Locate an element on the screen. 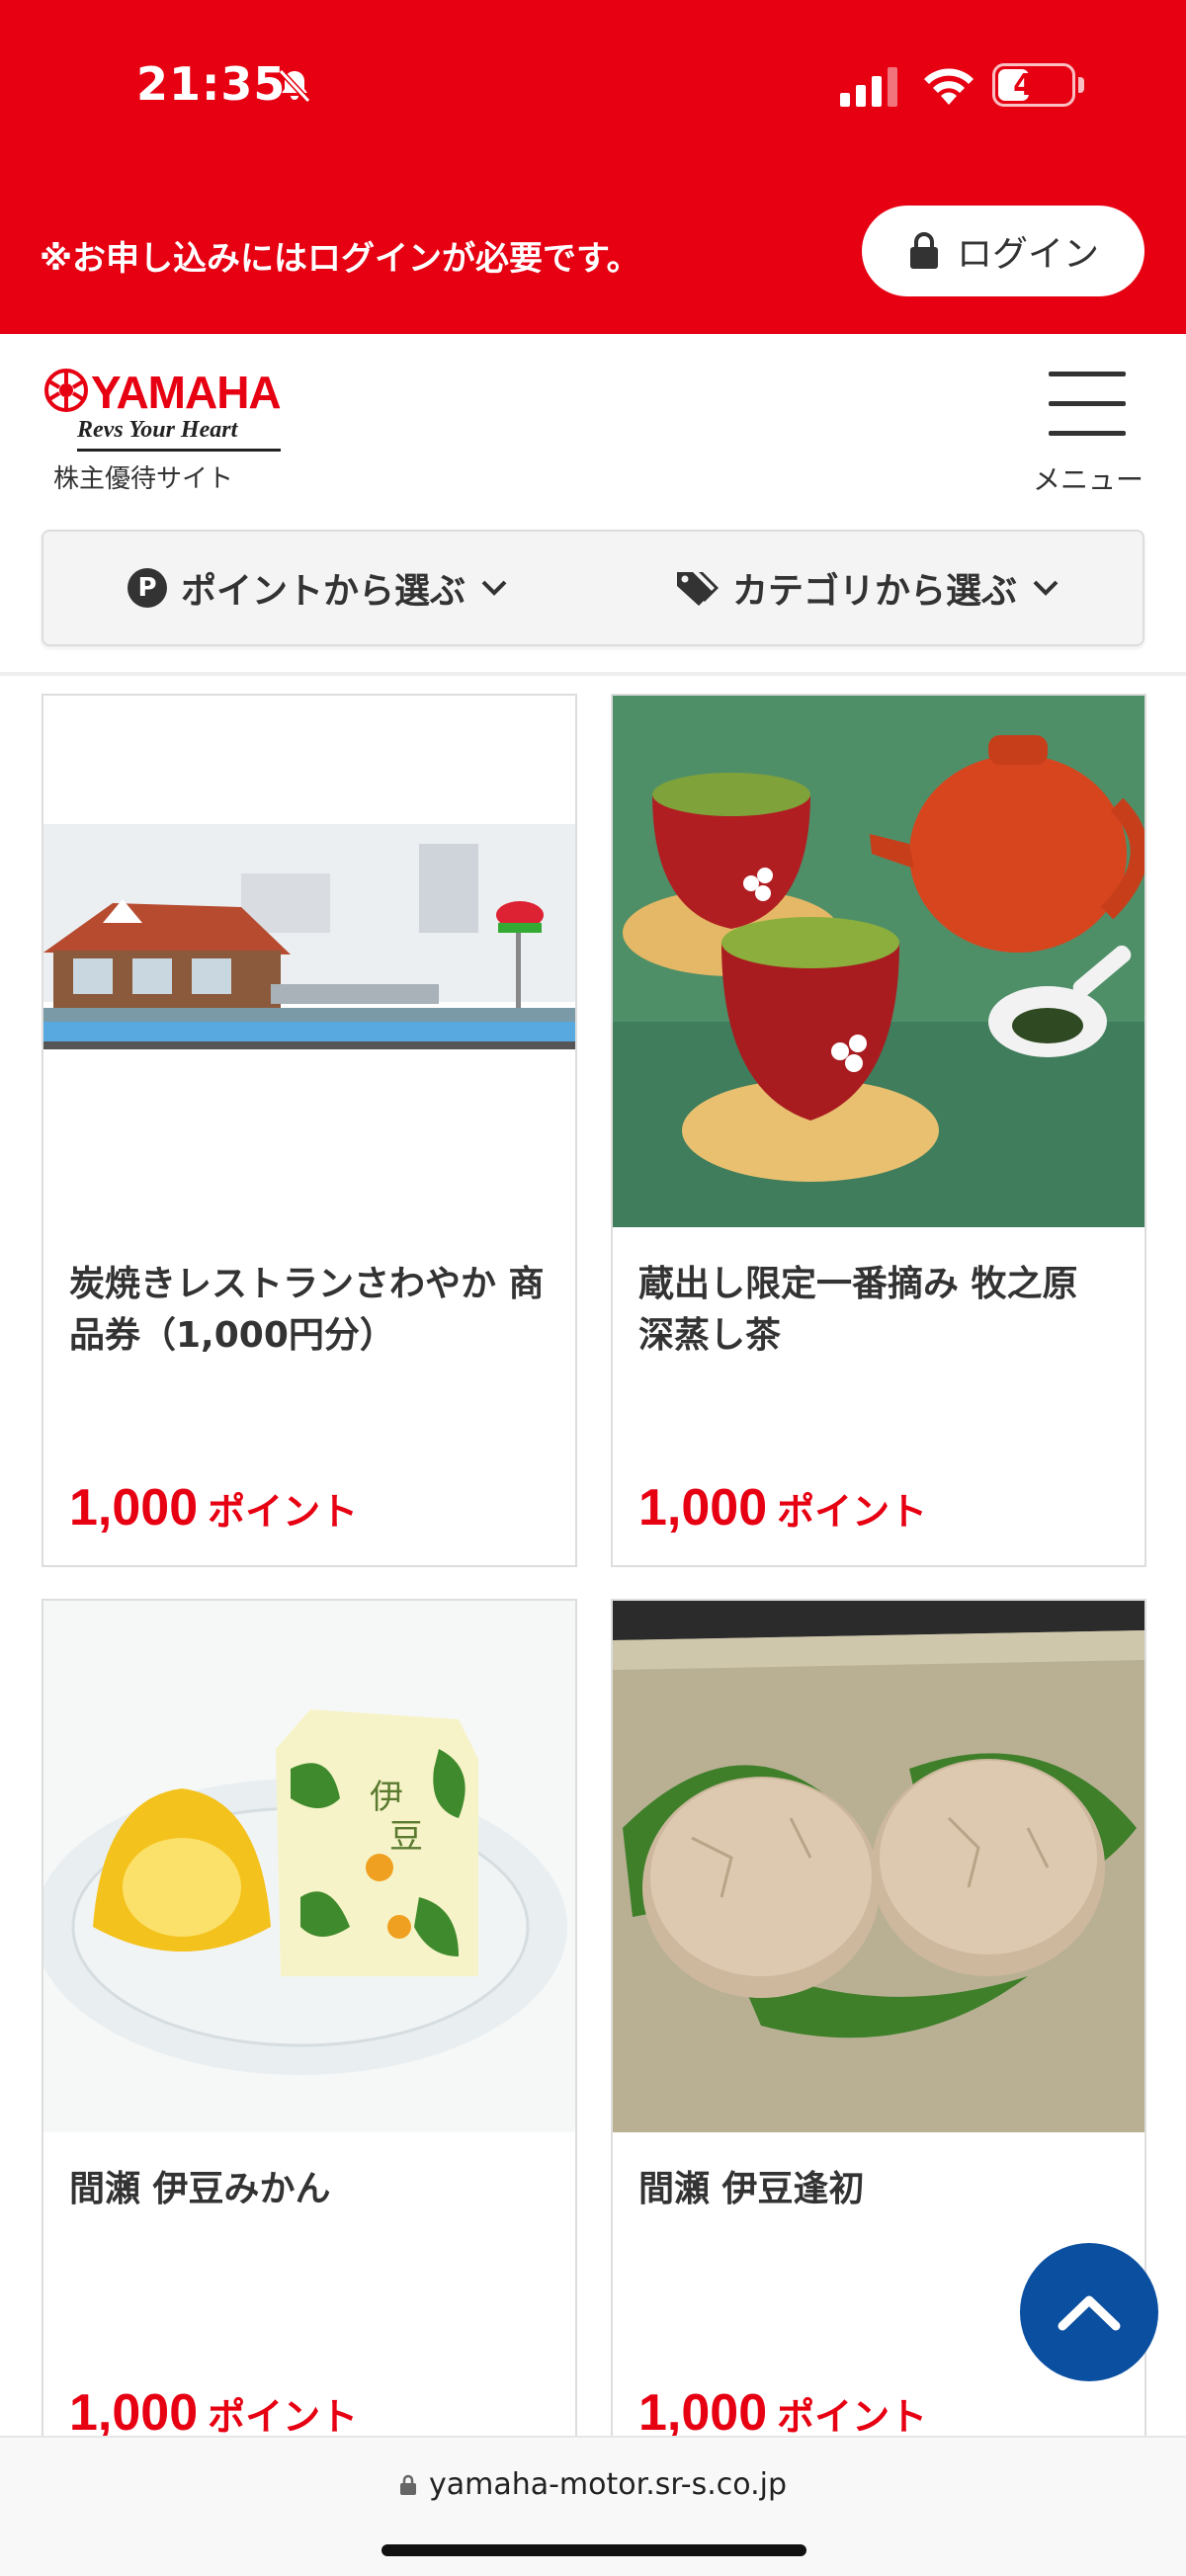 This screenshot has height=2576, width=1186. filter-bar: P ポイントから選ぶ カテゴリから選ぶ is located at coordinates (593, 588).